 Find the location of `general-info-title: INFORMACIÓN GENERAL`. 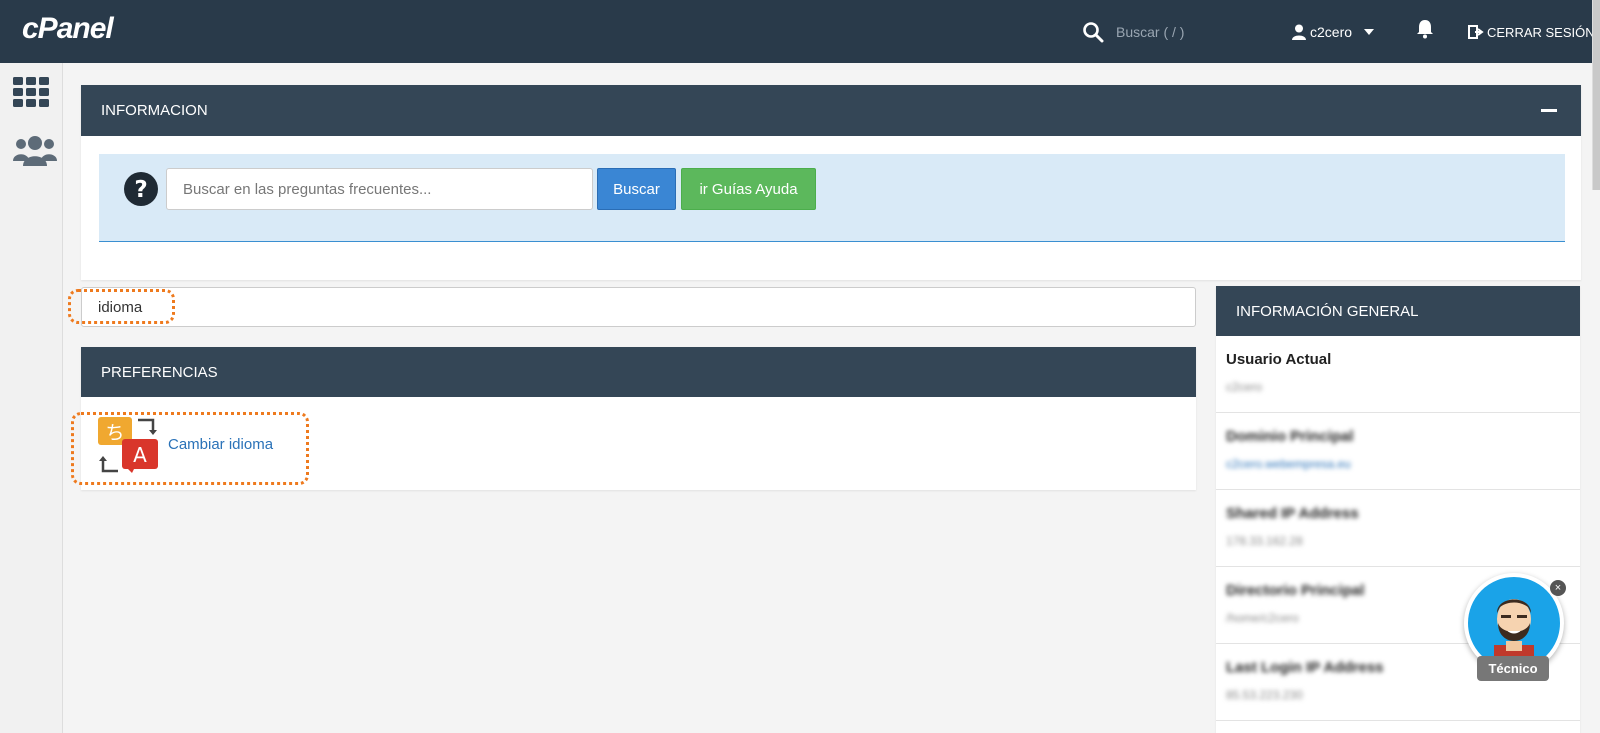

general-info-title: INFORMACIÓN GENERAL is located at coordinates (1327, 311).